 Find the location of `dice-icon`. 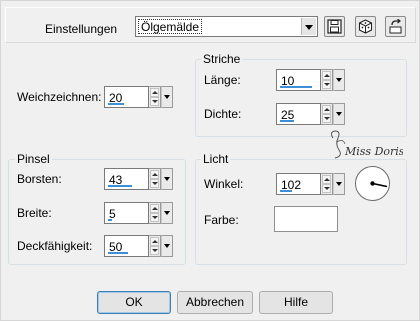

dice-icon is located at coordinates (365, 26).